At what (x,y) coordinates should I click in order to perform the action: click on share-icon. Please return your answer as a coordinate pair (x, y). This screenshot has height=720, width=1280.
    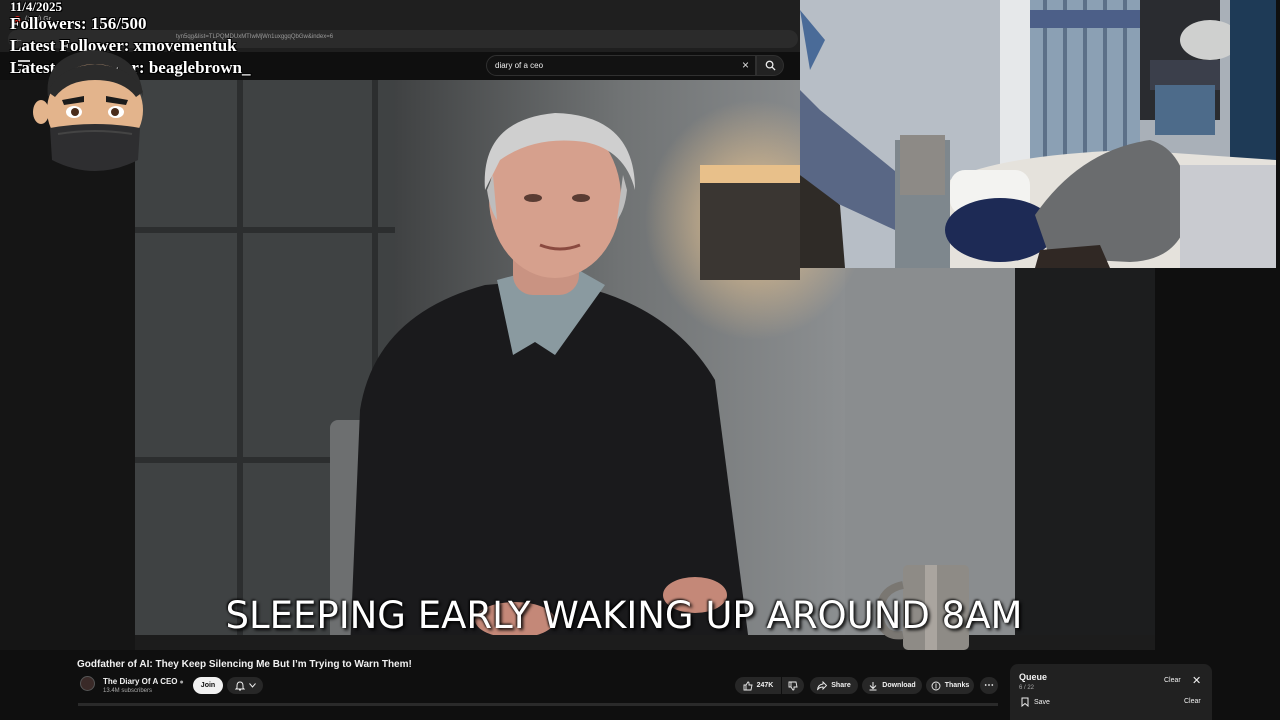
    Looking at the image, I should click on (822, 685).